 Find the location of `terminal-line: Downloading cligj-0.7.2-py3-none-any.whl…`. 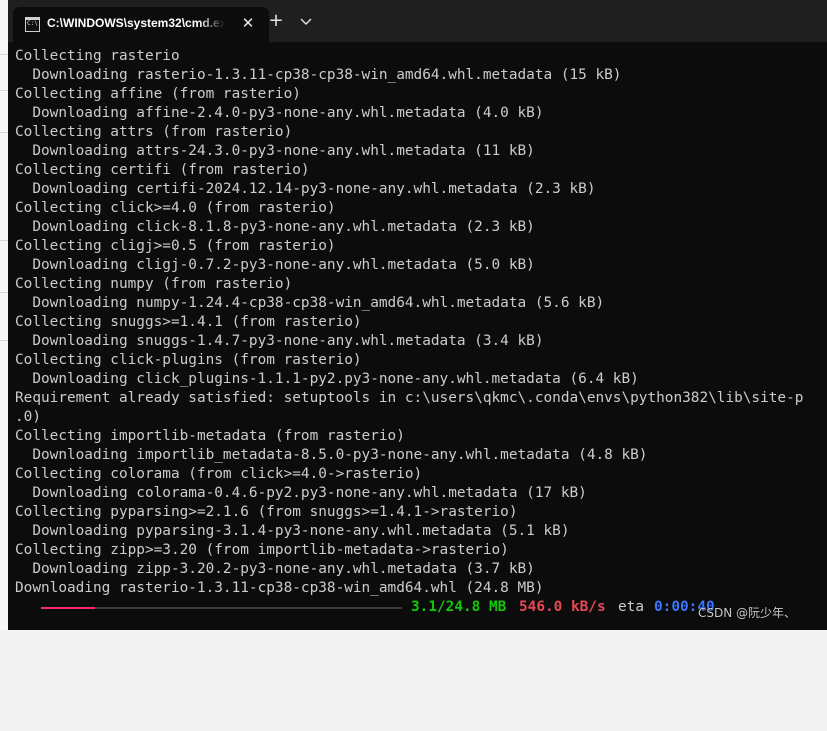

terminal-line: Downloading cligj-0.7.2-py3-none-any.whl… is located at coordinates (275, 265).